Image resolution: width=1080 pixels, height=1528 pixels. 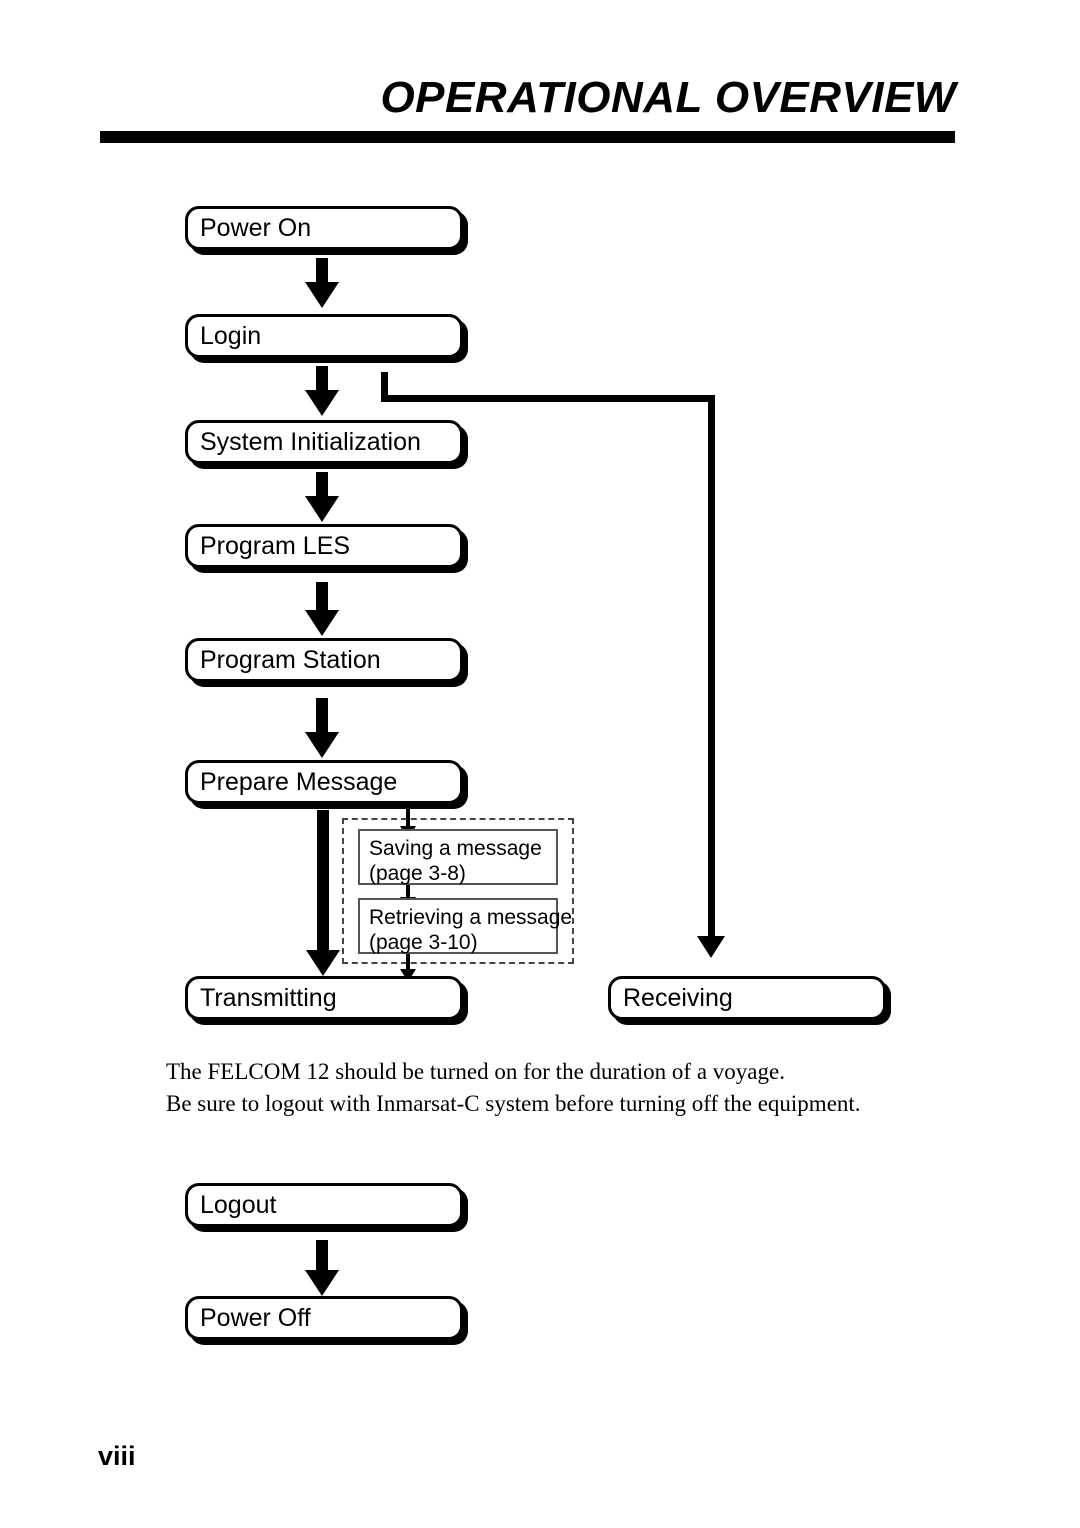 I want to click on branch-connector-horizontal, so click(x=548, y=398).